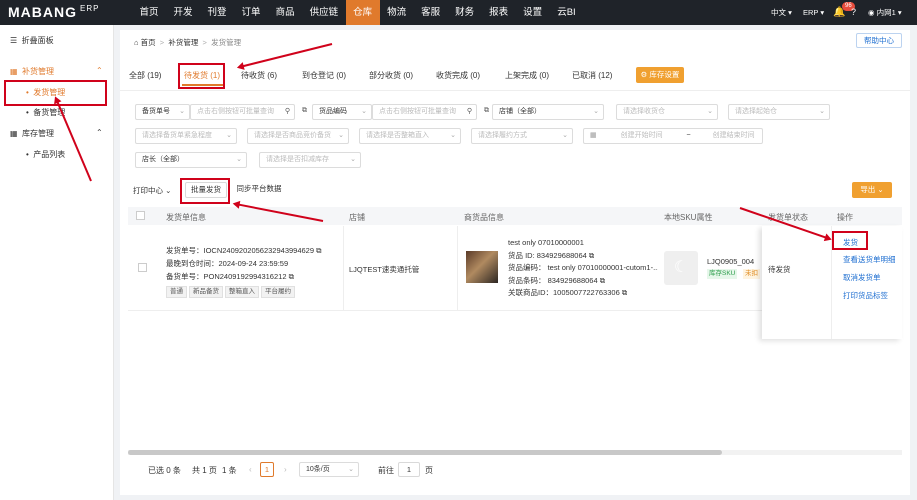 This screenshot has width=917, height=500. Describe the element at coordinates (329, 469) in the screenshot. I see `page-size-select: 10条/页 ⌄` at that location.